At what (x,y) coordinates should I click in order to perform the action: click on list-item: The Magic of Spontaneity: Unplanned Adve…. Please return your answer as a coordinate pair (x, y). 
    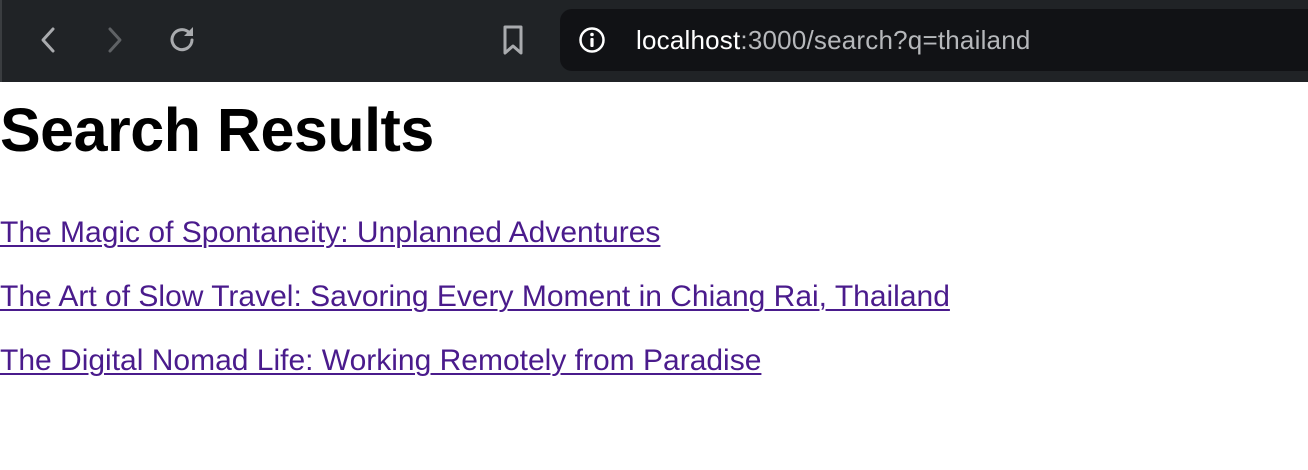
    Looking at the image, I should click on (475, 245).